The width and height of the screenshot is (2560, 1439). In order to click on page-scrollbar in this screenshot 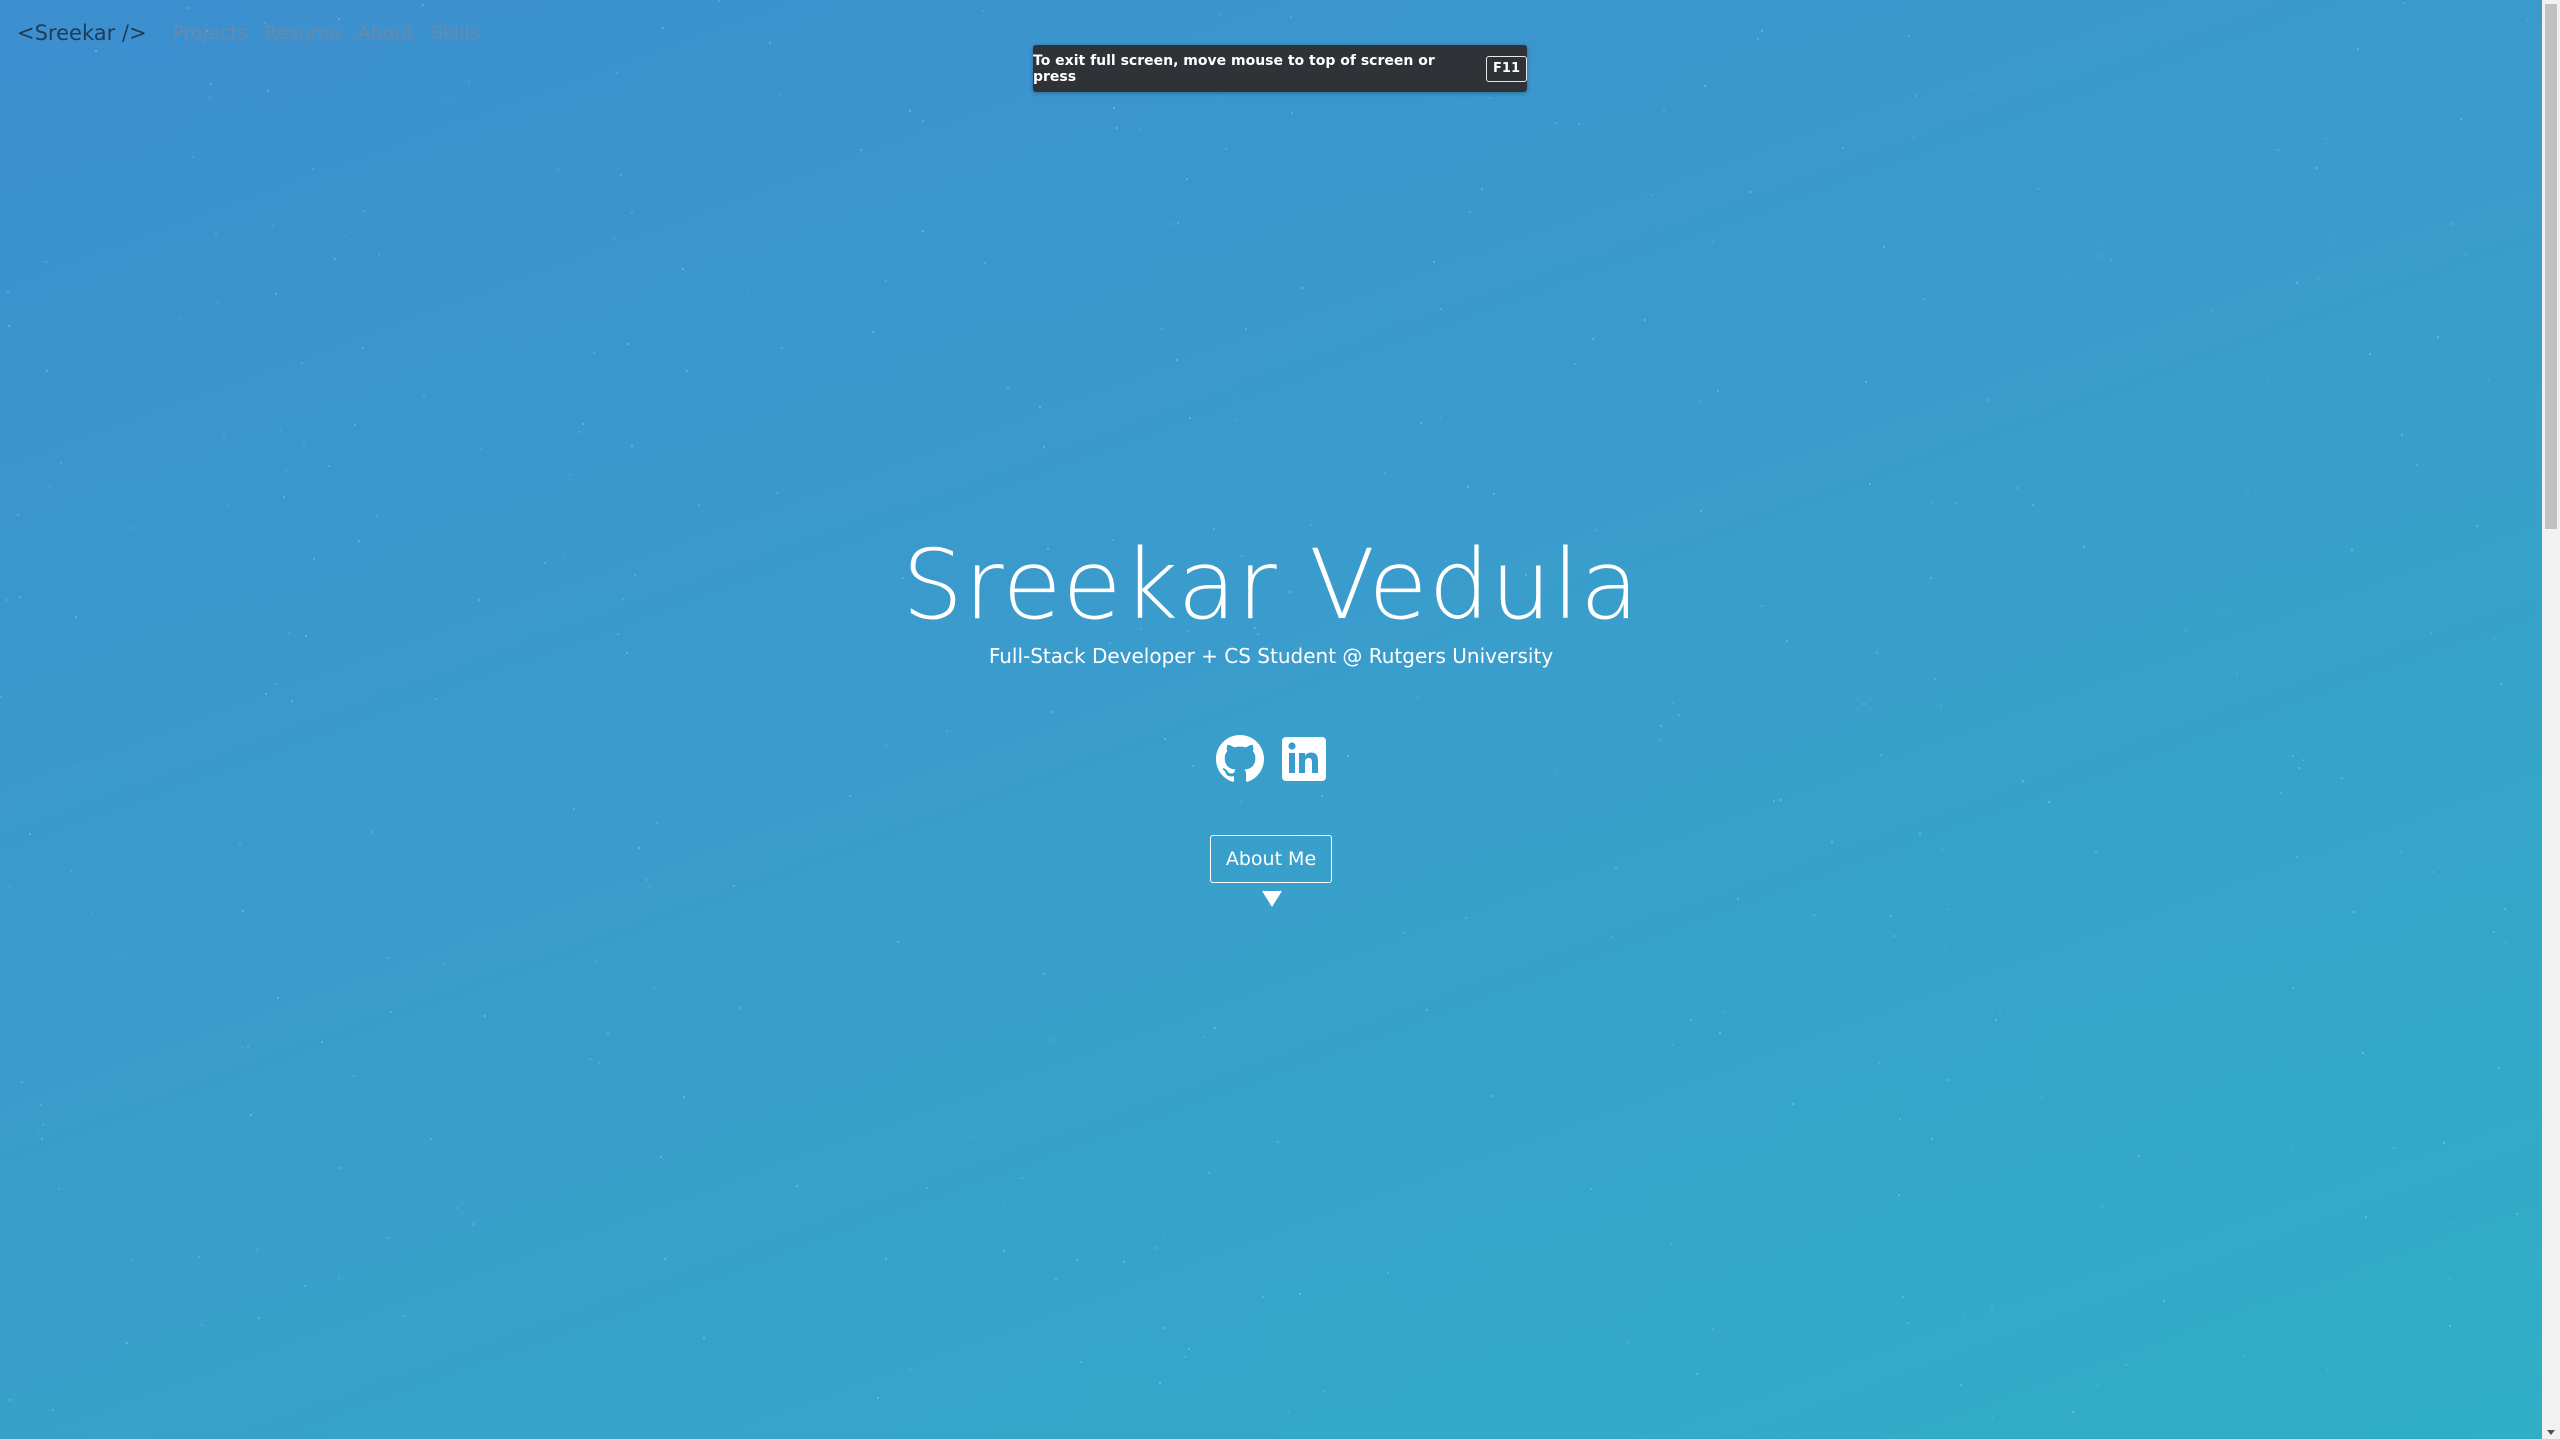, I will do `click(2551, 719)`.